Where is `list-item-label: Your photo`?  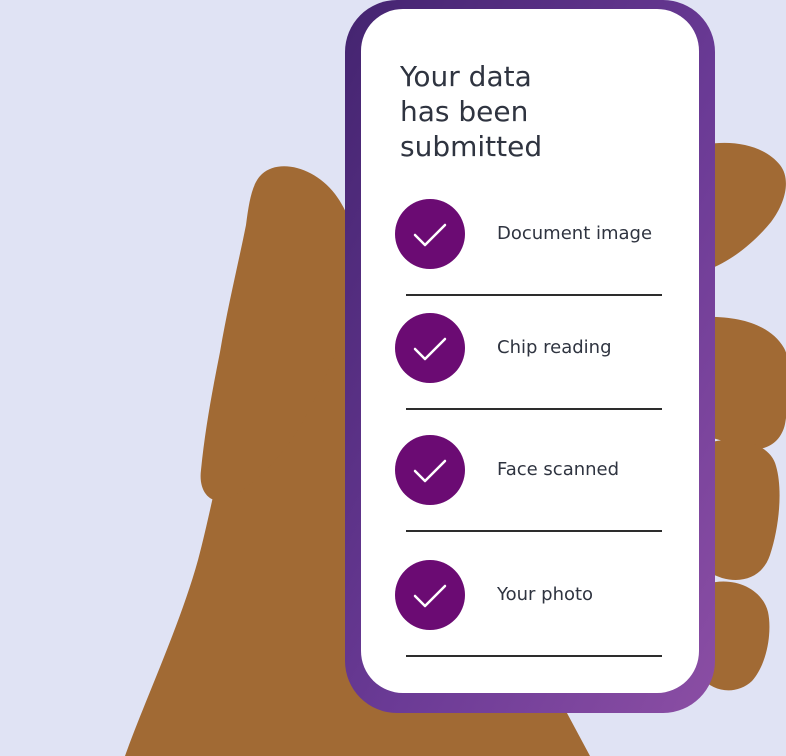 list-item-label: Your photo is located at coordinates (545, 594).